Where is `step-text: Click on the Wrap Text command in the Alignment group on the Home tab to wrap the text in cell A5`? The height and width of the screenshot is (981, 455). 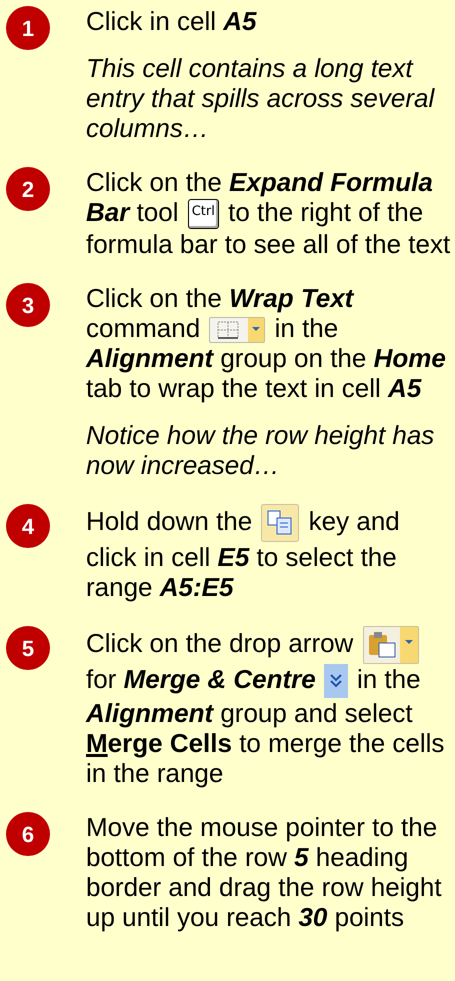 step-text: Click on the Wrap Text command in the Alignment group on the Home tab to wrap the text in cell A5 is located at coordinates (266, 343).